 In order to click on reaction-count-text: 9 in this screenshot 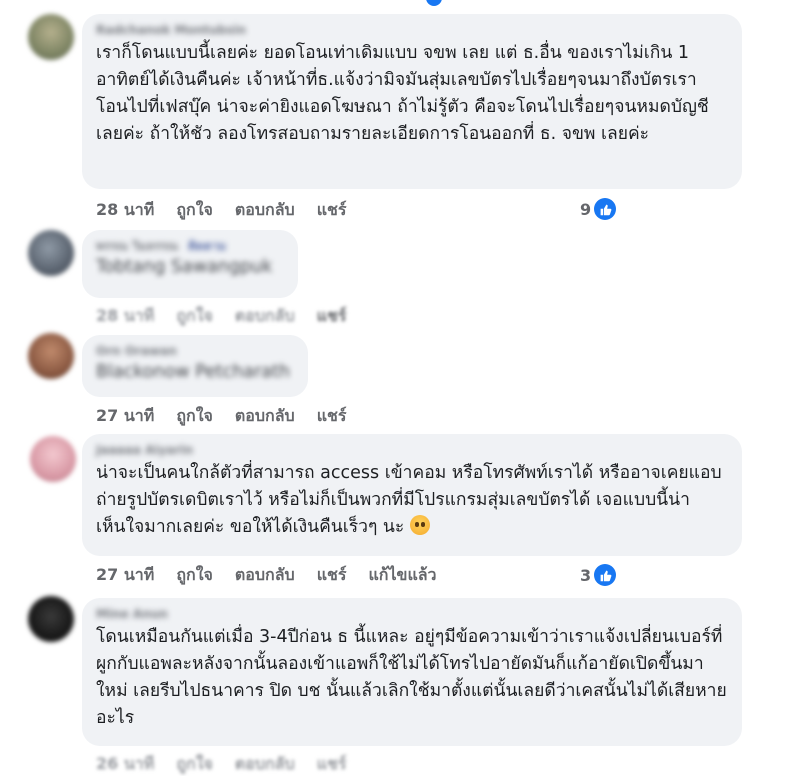, I will do `click(586, 209)`.